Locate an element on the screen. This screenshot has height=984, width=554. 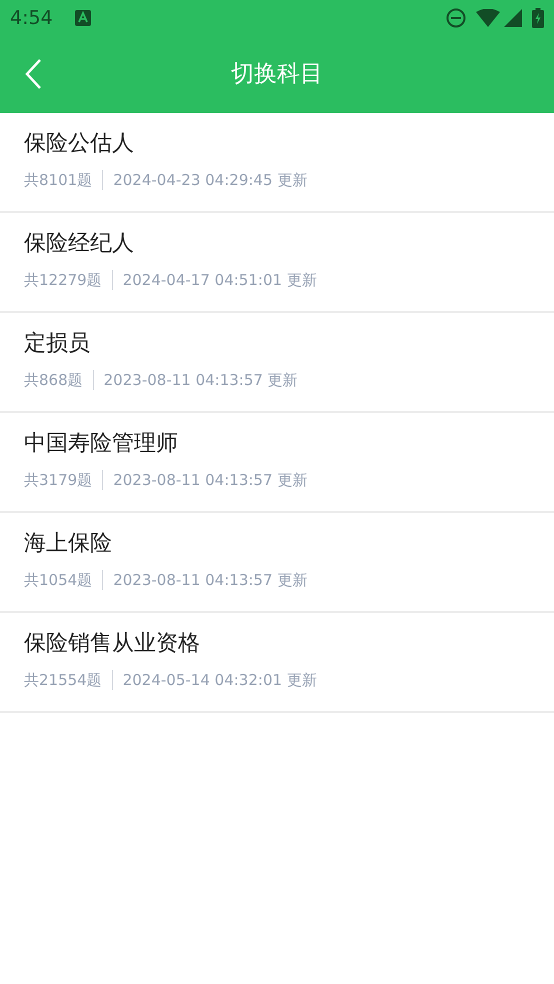
question-count: 共868题 is located at coordinates (53, 380).